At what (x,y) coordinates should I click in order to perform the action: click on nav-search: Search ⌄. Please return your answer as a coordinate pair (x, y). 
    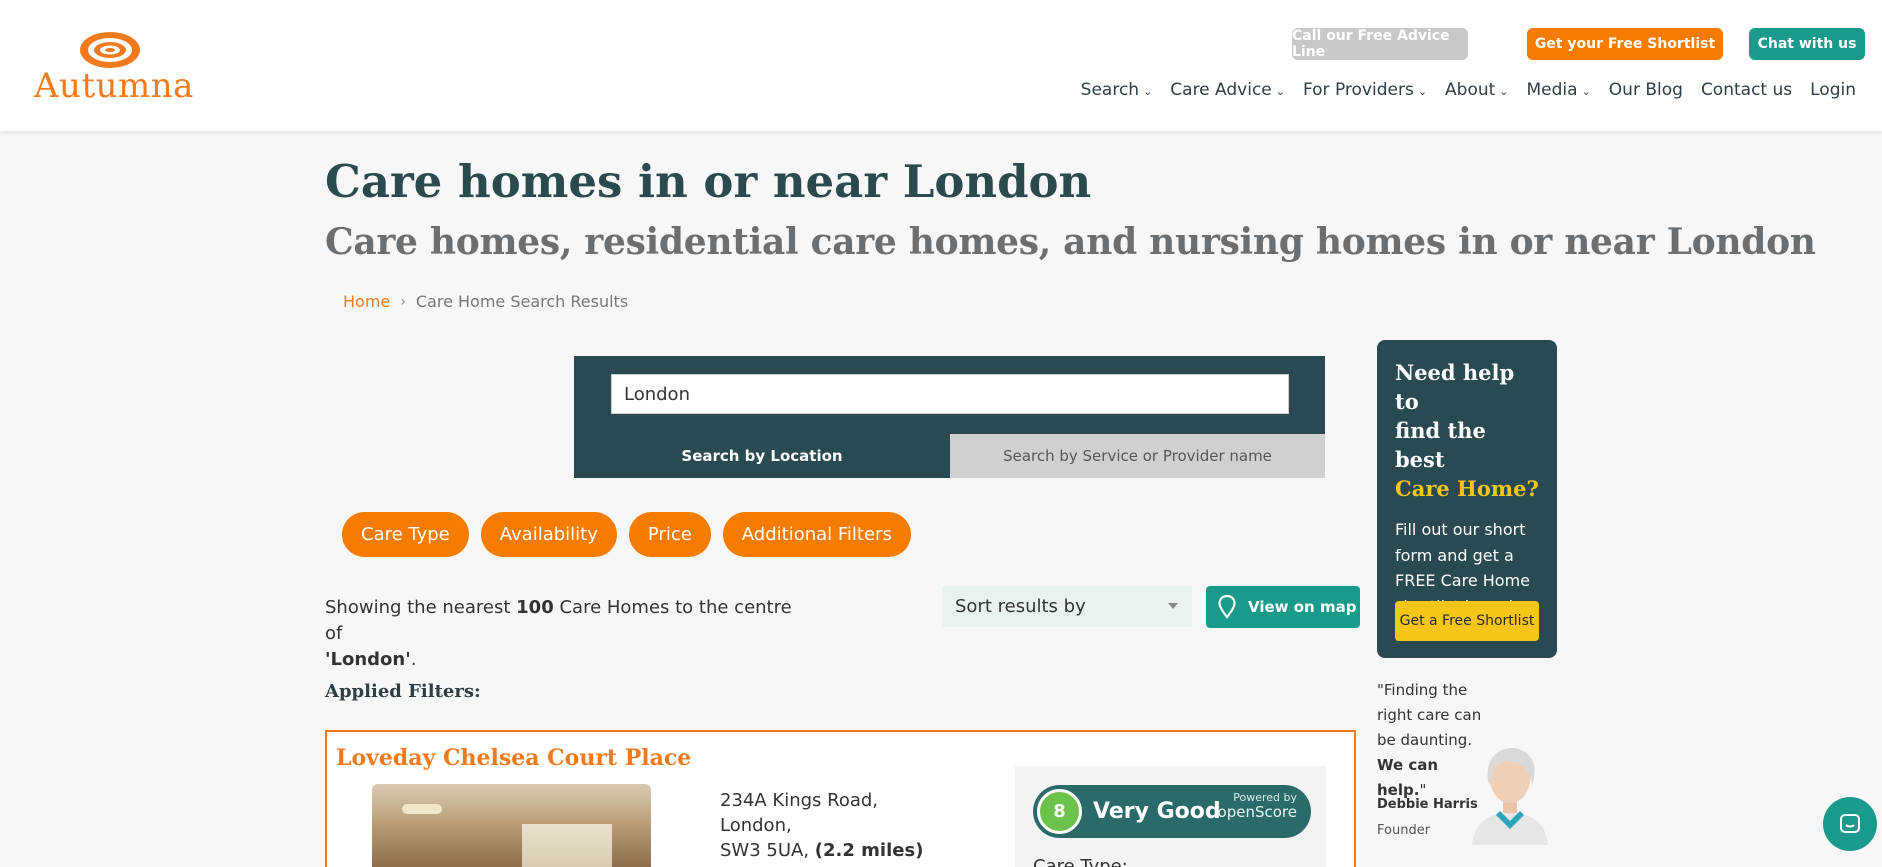
    Looking at the image, I should click on (1117, 90).